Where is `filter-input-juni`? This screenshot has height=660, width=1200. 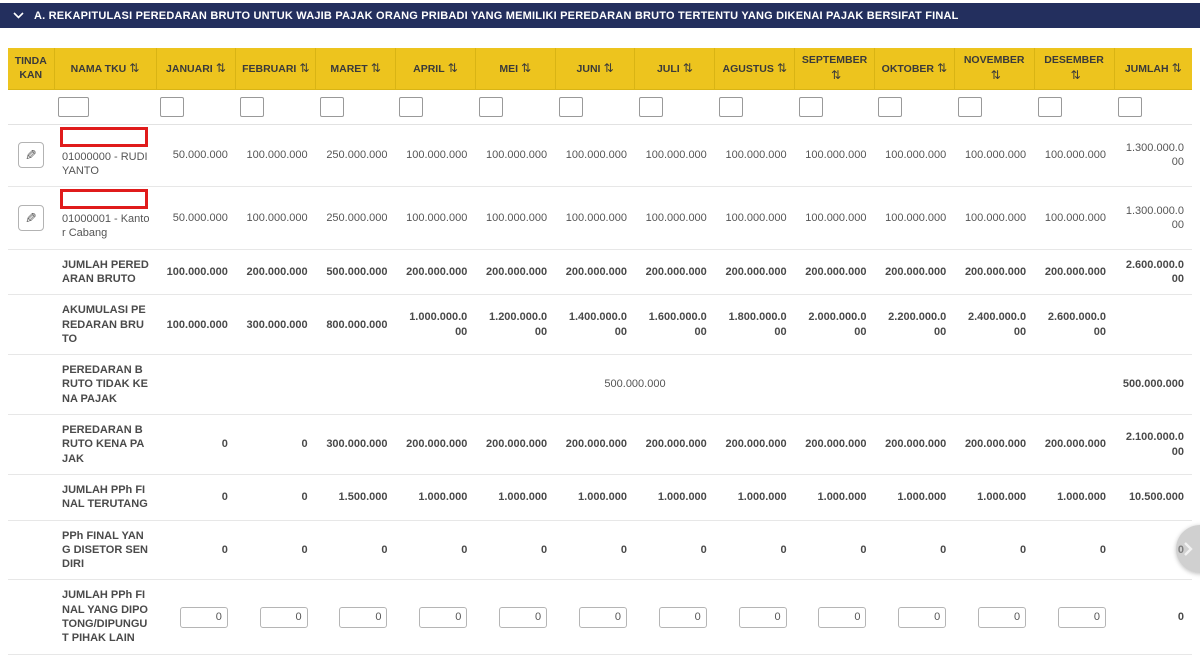 filter-input-juni is located at coordinates (571, 106).